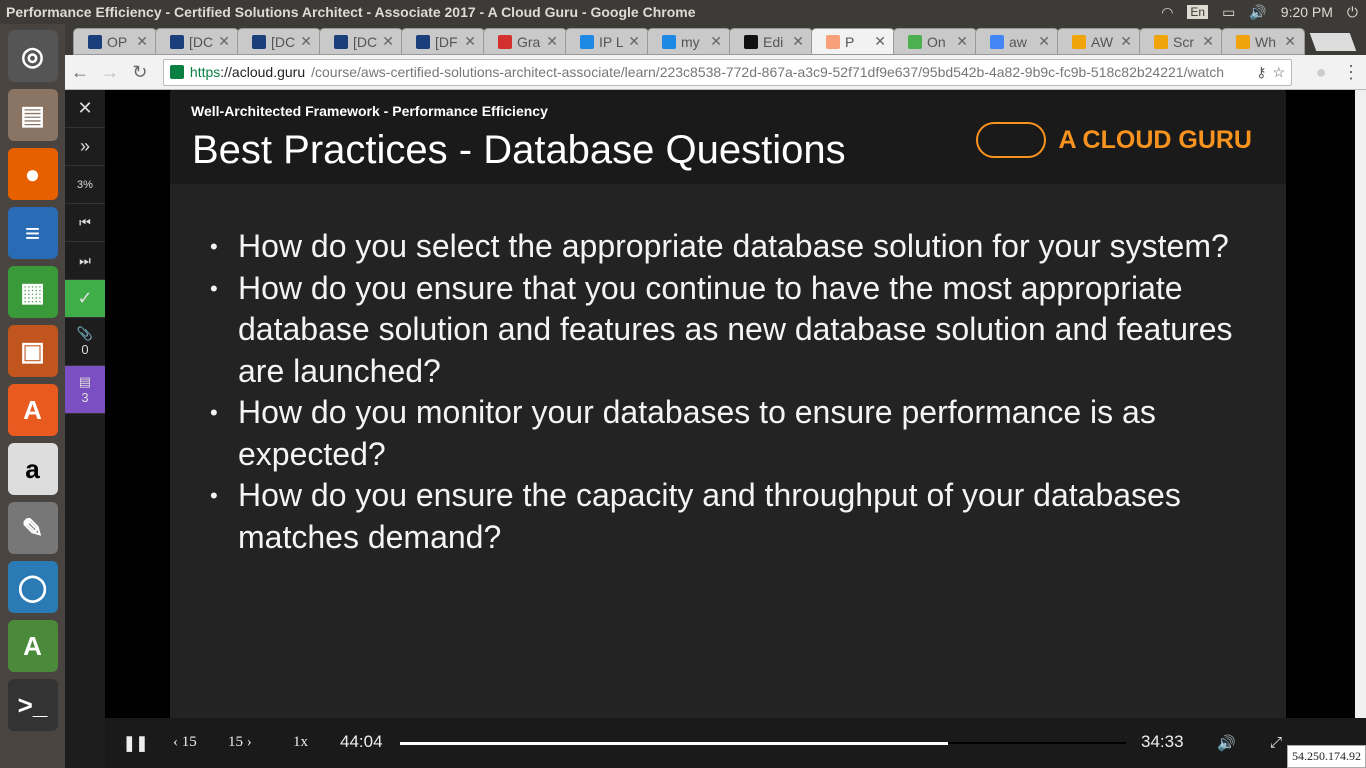 This screenshot has height=768, width=1366. Describe the element at coordinates (32, 56) in the screenshot. I see `ubuntu-icon: ◎` at that location.